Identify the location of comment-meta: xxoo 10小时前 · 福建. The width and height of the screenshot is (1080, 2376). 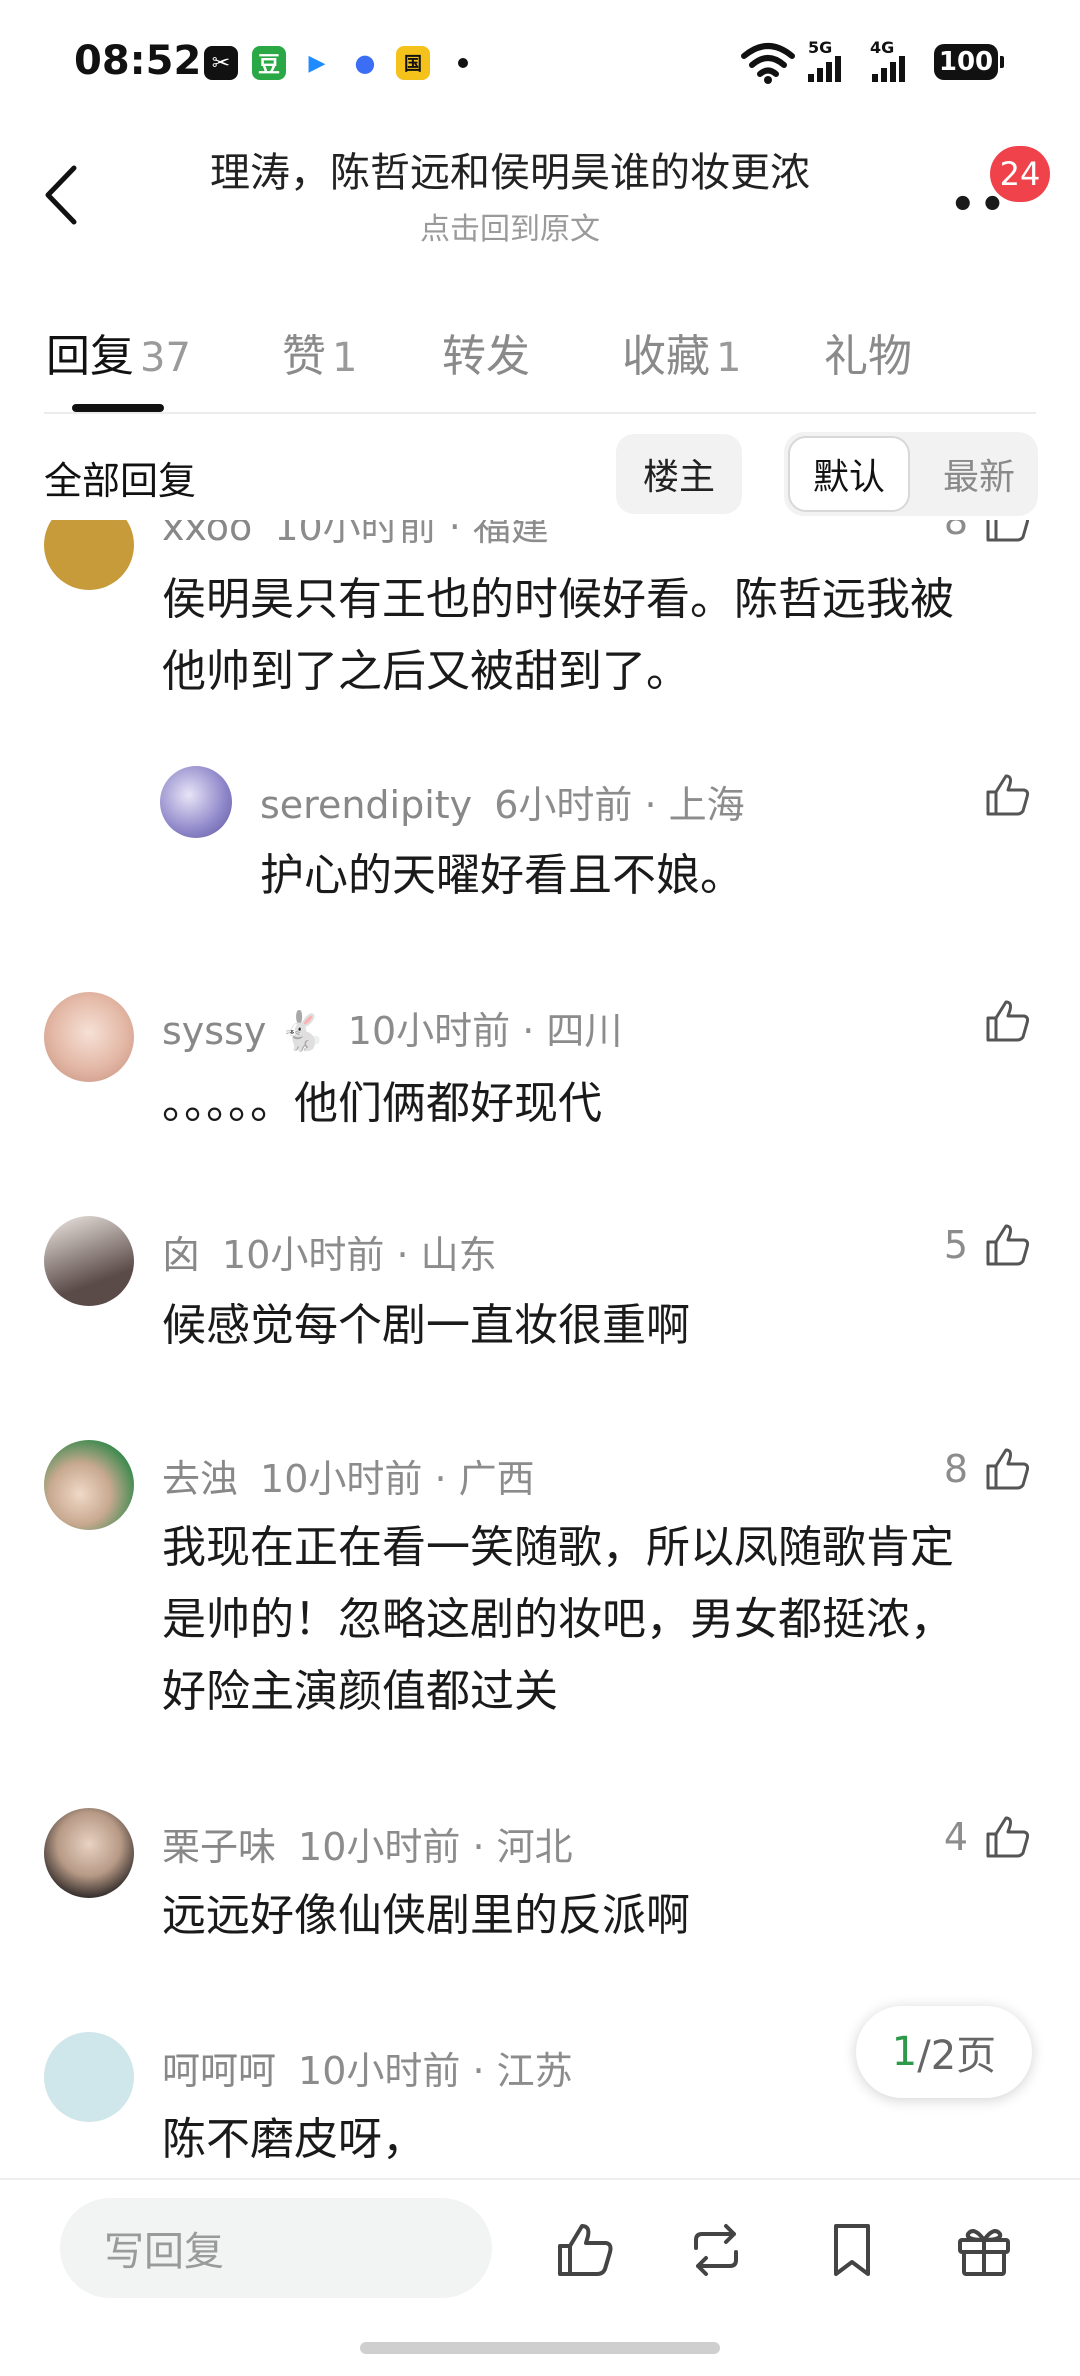
(355, 535).